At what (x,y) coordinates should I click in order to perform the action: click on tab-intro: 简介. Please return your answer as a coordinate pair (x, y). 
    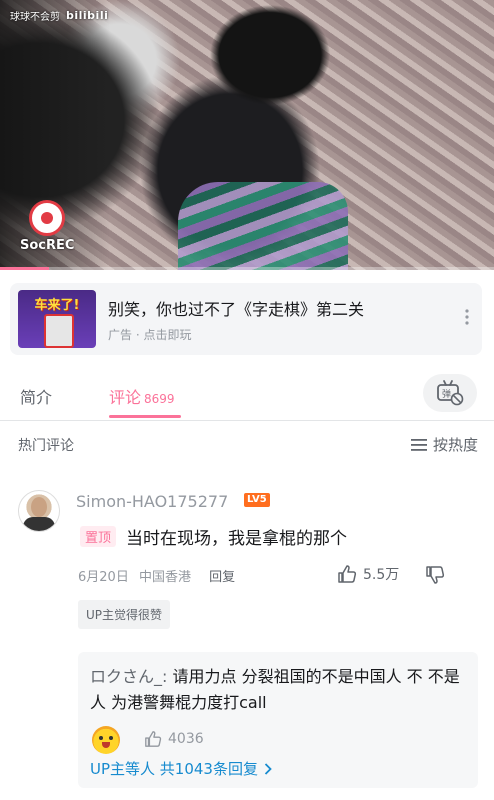
    Looking at the image, I should click on (36, 396).